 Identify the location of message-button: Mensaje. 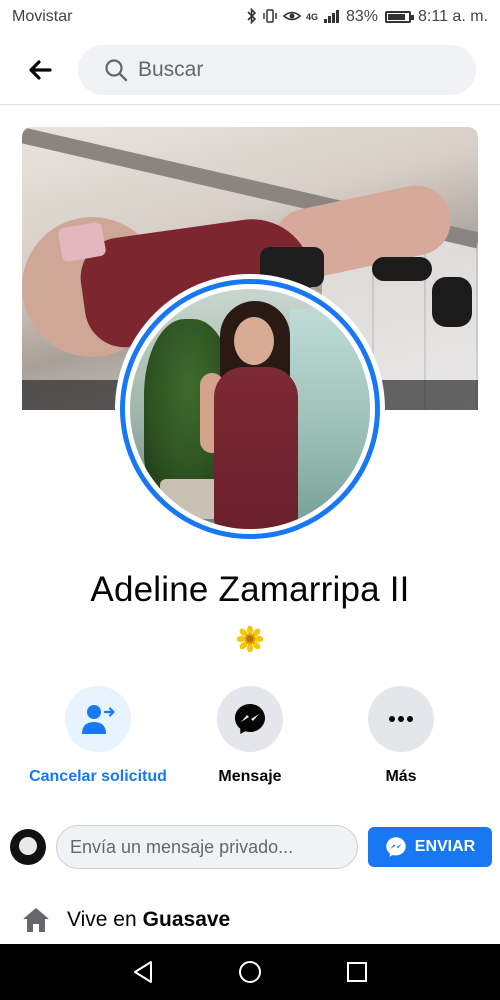
(250, 736).